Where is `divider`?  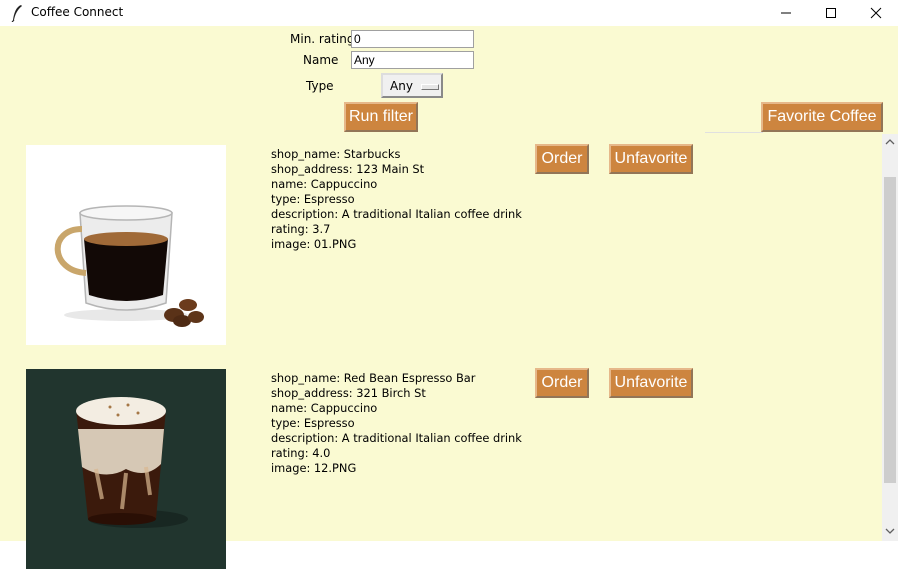 divider is located at coordinates (734, 132).